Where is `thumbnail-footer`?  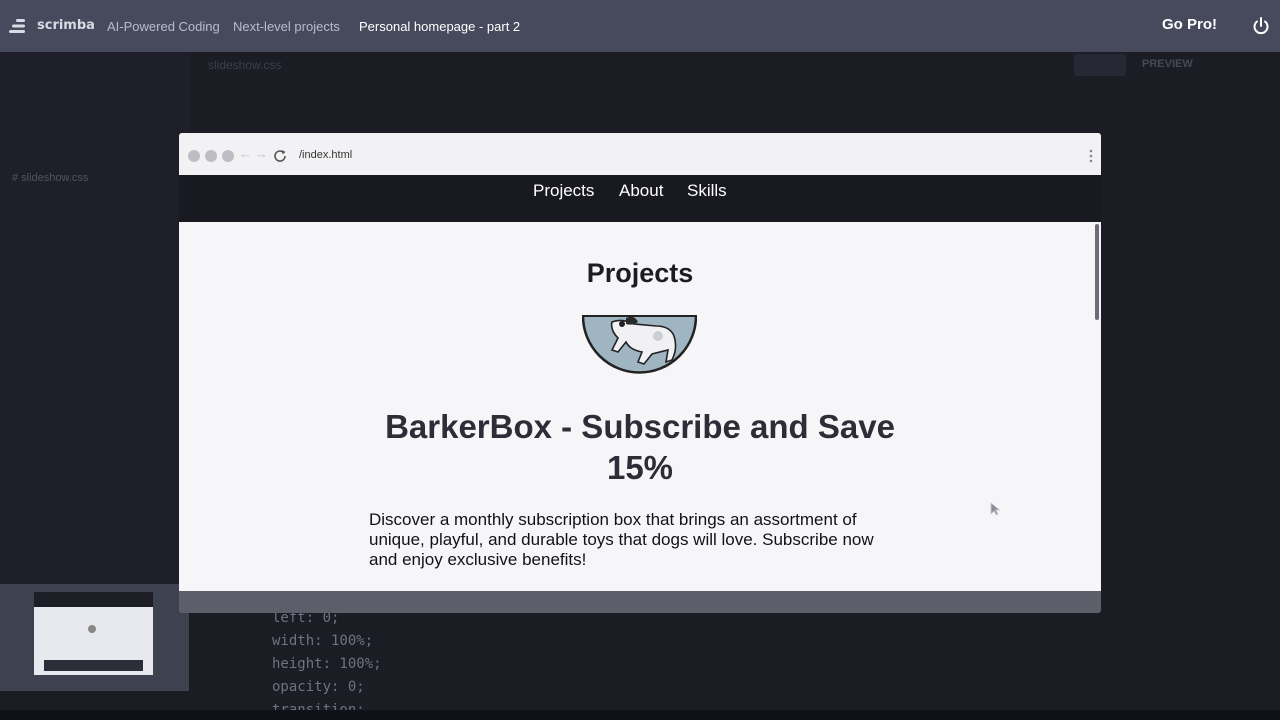
thumbnail-footer is located at coordinates (93, 665).